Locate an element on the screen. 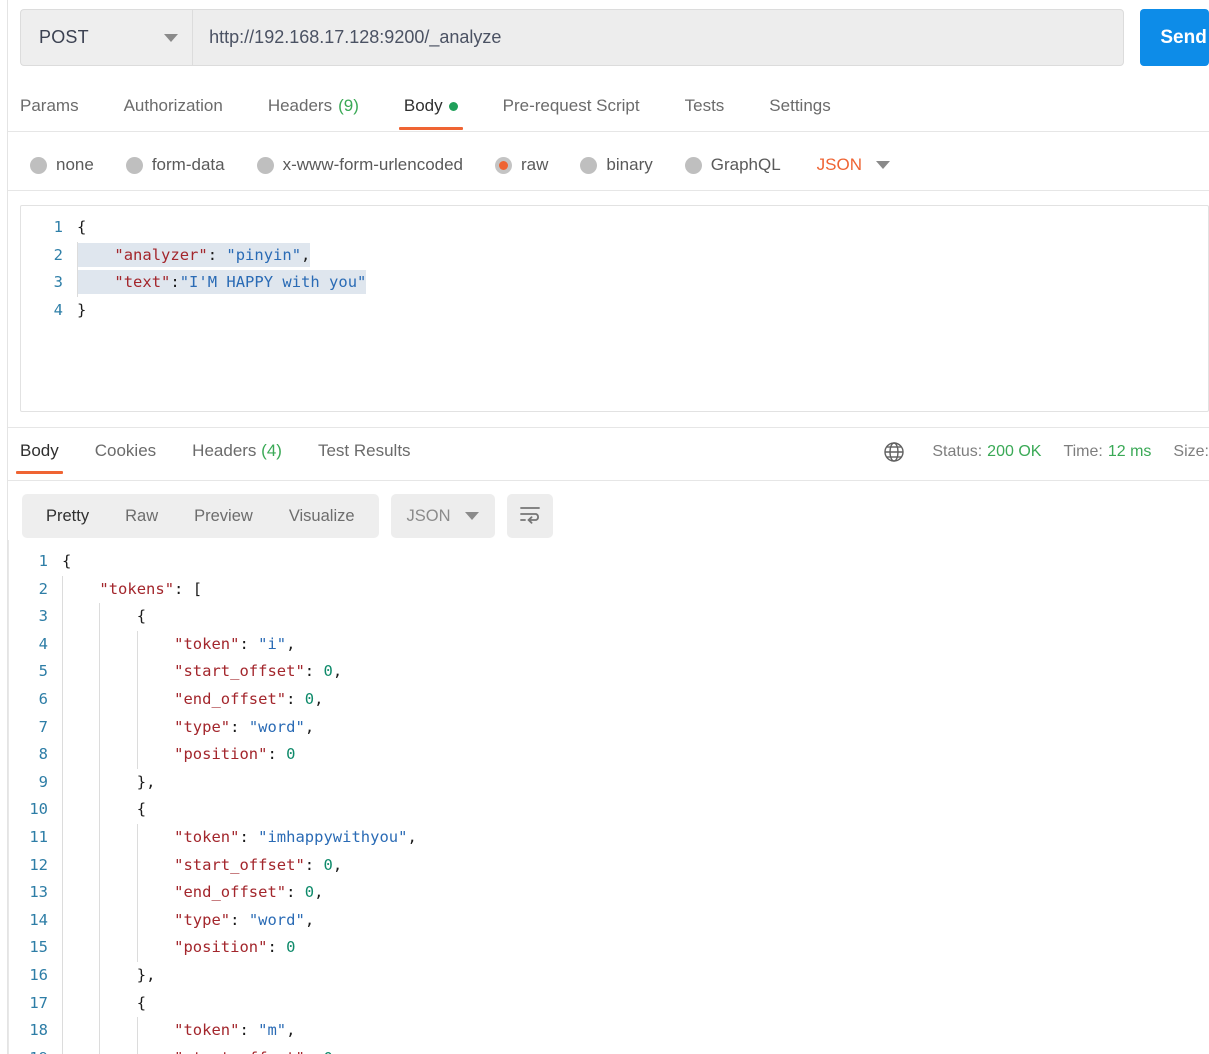 The height and width of the screenshot is (1054, 1209). code-line: 18 "token": "m", is located at coordinates (604, 1031).